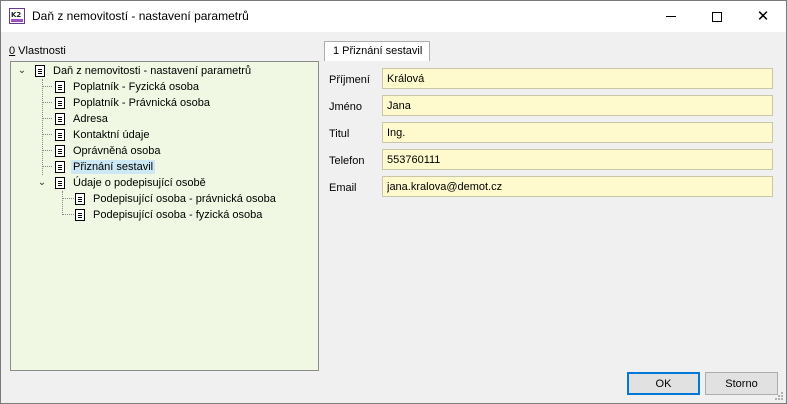 Image resolution: width=787 pixels, height=404 pixels. Describe the element at coordinates (349, 80) in the screenshot. I see `surname-label: Příjmení` at that location.